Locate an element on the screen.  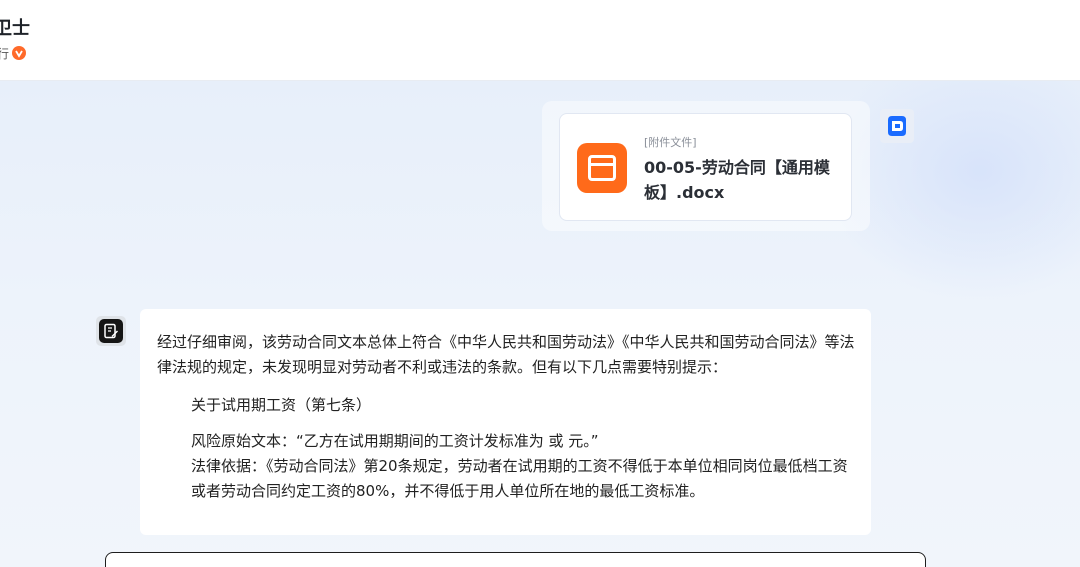
attachment-tag: [附件文件] is located at coordinates (670, 142).